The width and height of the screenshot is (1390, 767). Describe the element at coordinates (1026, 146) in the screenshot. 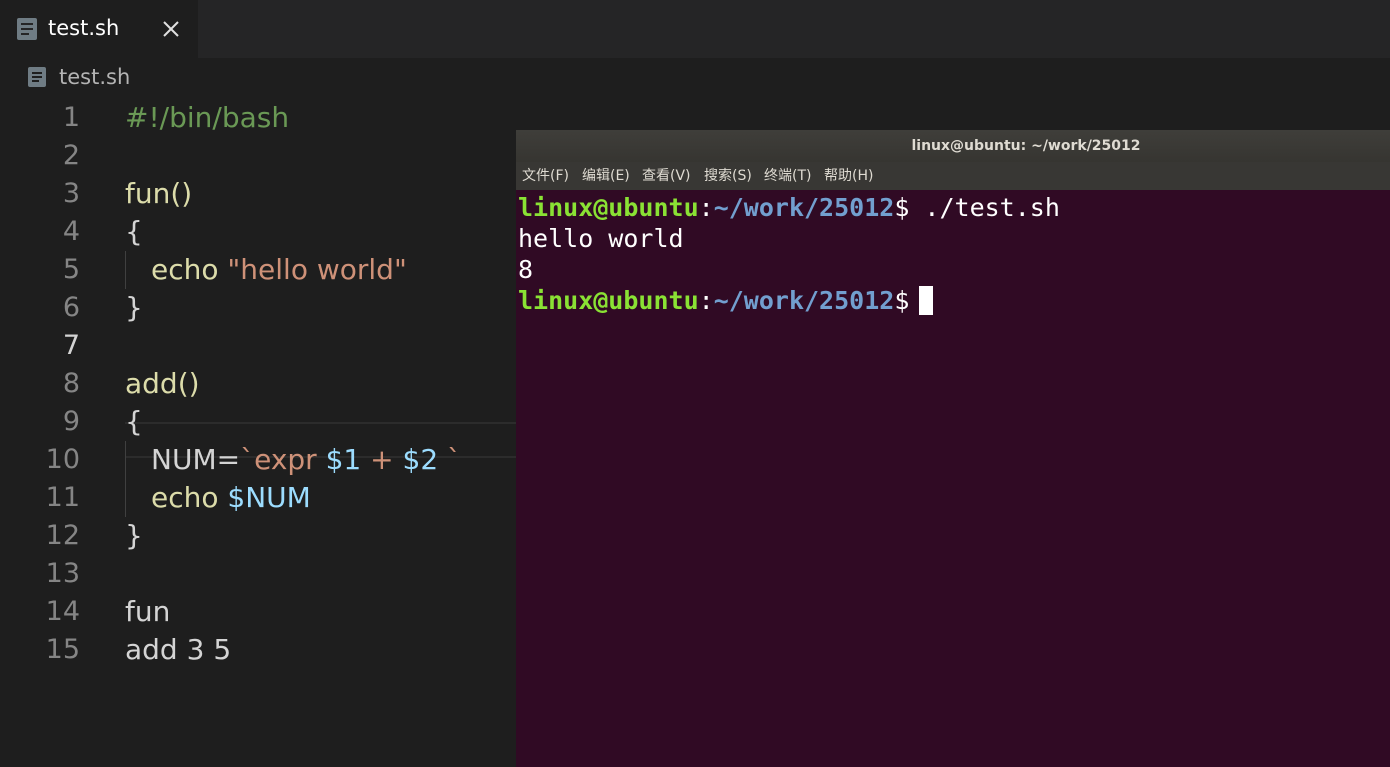

I see `terminal-title: linux@ubuntu: ~/work/25012` at that location.